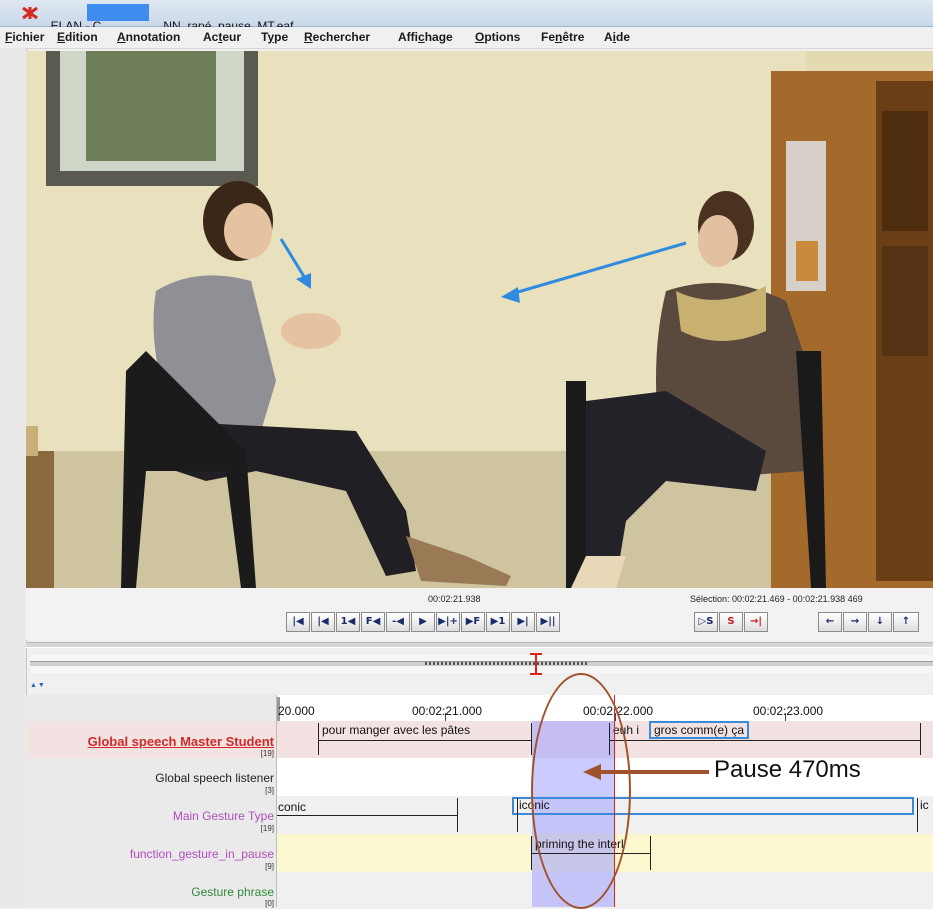 This screenshot has height=909, width=933. I want to click on tier-count: [3], so click(269, 790).